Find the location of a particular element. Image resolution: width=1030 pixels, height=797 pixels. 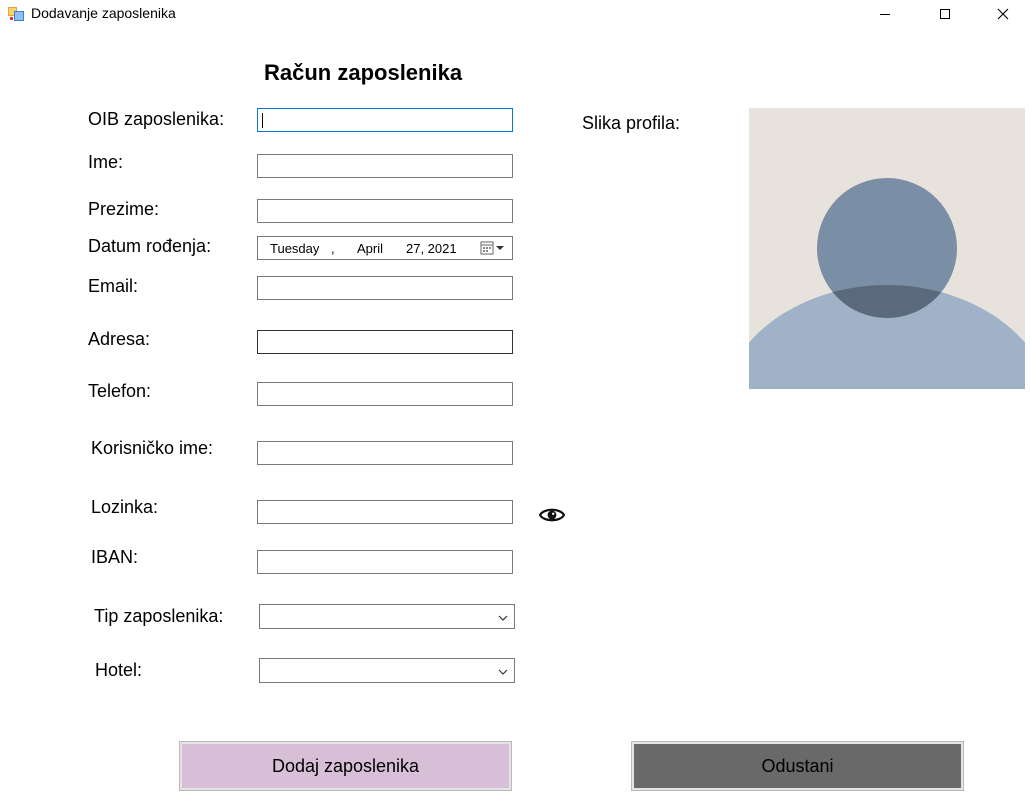

app-form-icon is located at coordinates (16, 14).